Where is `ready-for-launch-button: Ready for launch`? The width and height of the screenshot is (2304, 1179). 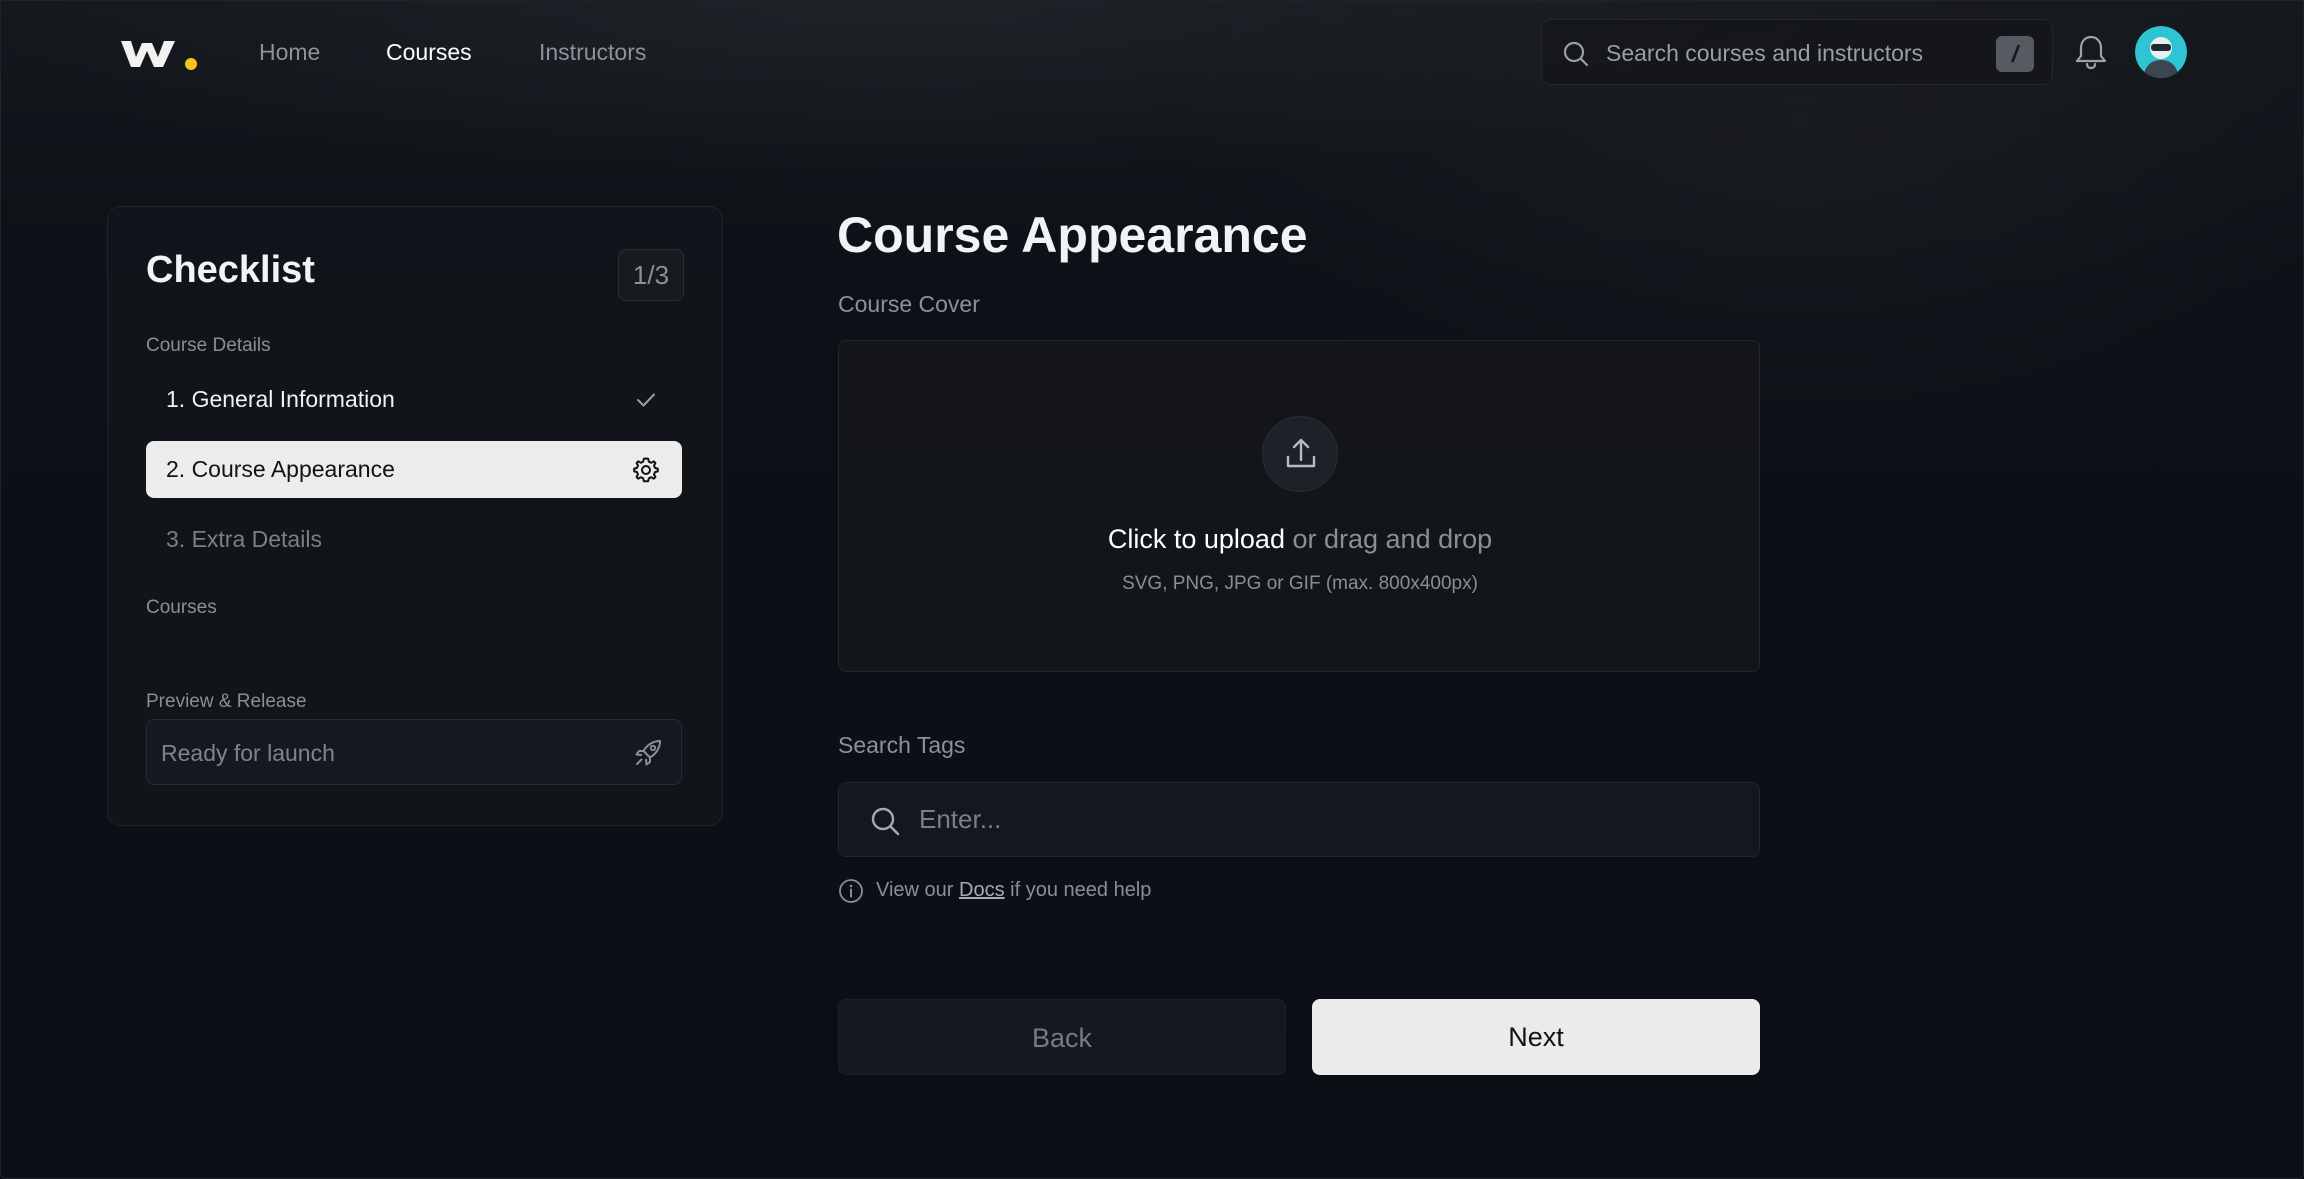
ready-for-launch-button: Ready for launch is located at coordinates (414, 752).